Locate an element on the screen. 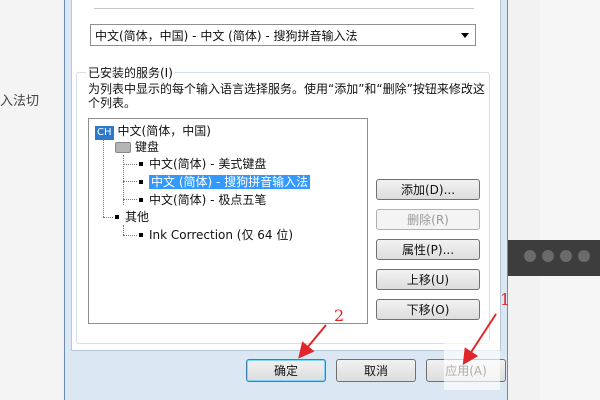  remove-button: 删除(R) is located at coordinates (428, 219).